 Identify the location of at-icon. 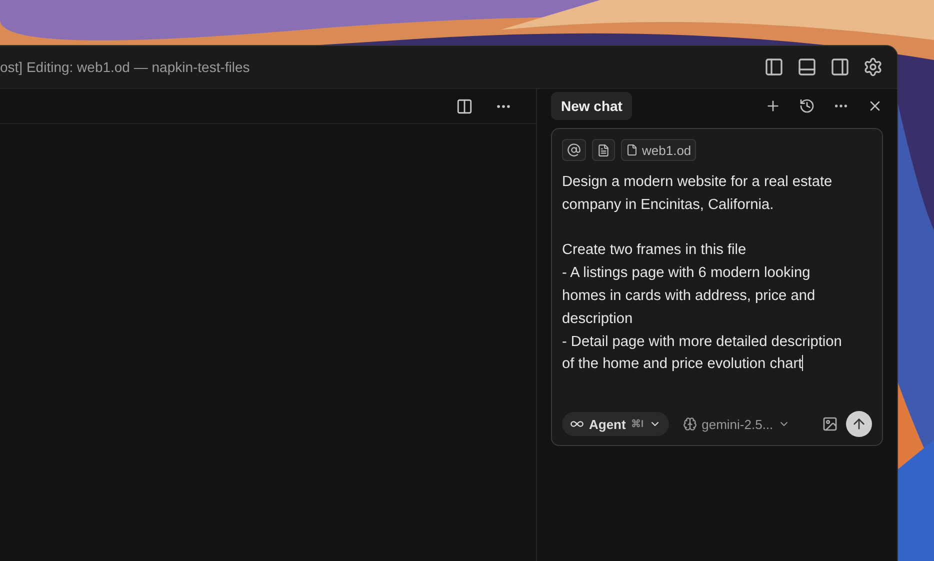
(574, 150).